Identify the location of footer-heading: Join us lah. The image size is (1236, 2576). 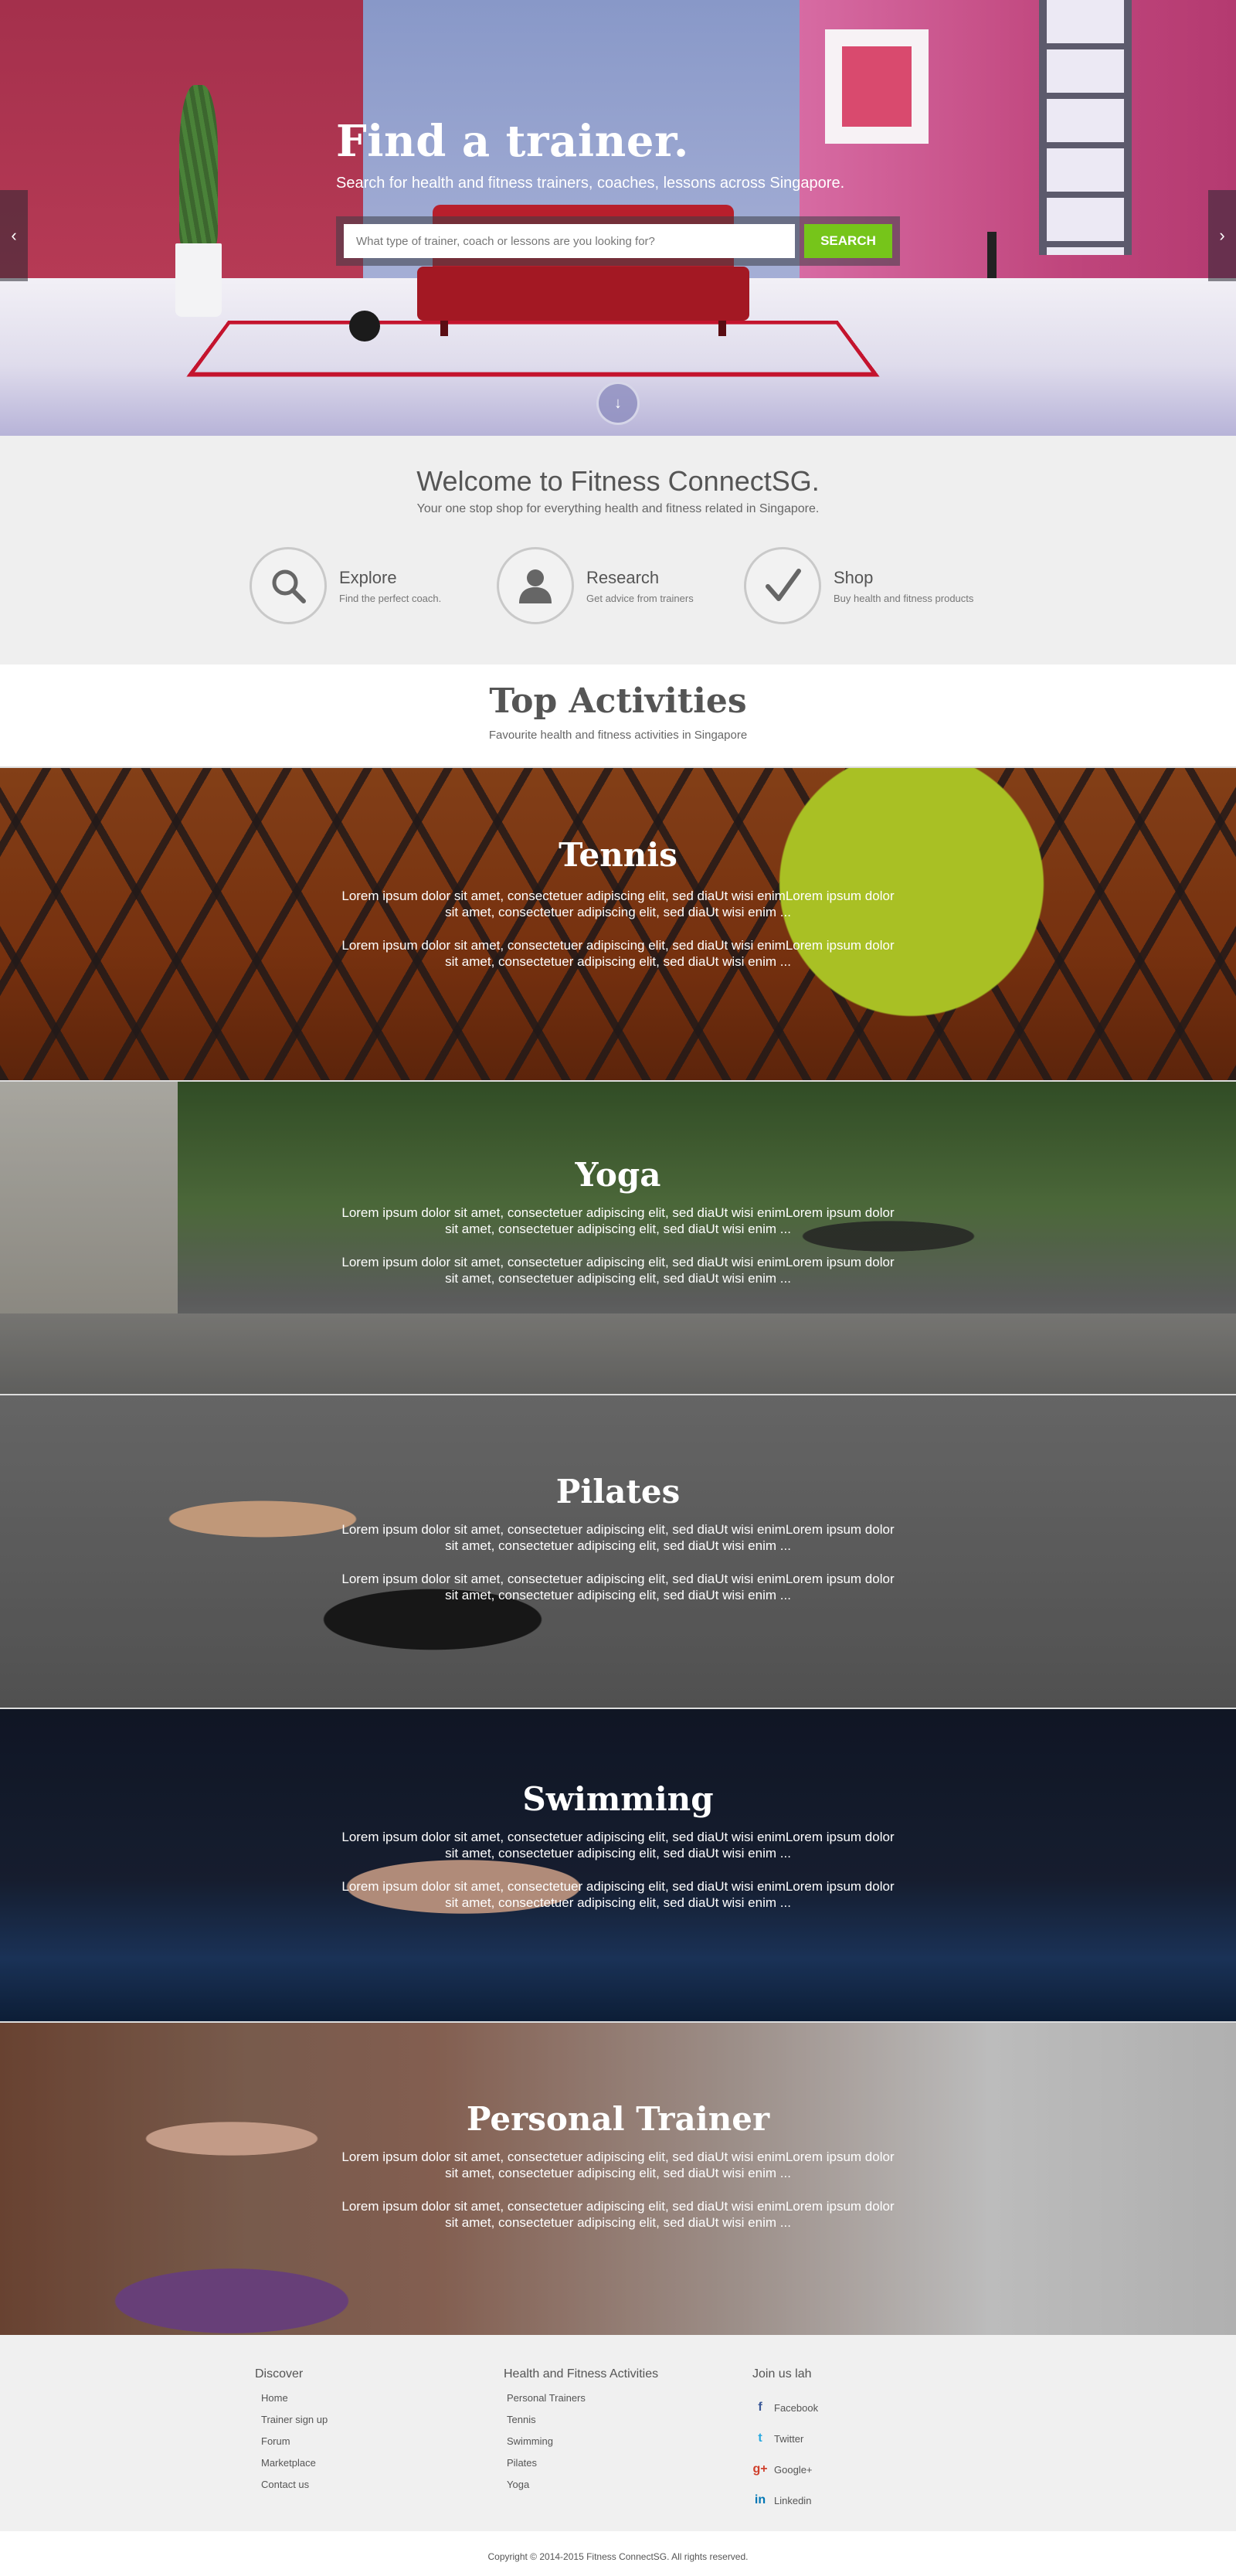
(782, 2374).